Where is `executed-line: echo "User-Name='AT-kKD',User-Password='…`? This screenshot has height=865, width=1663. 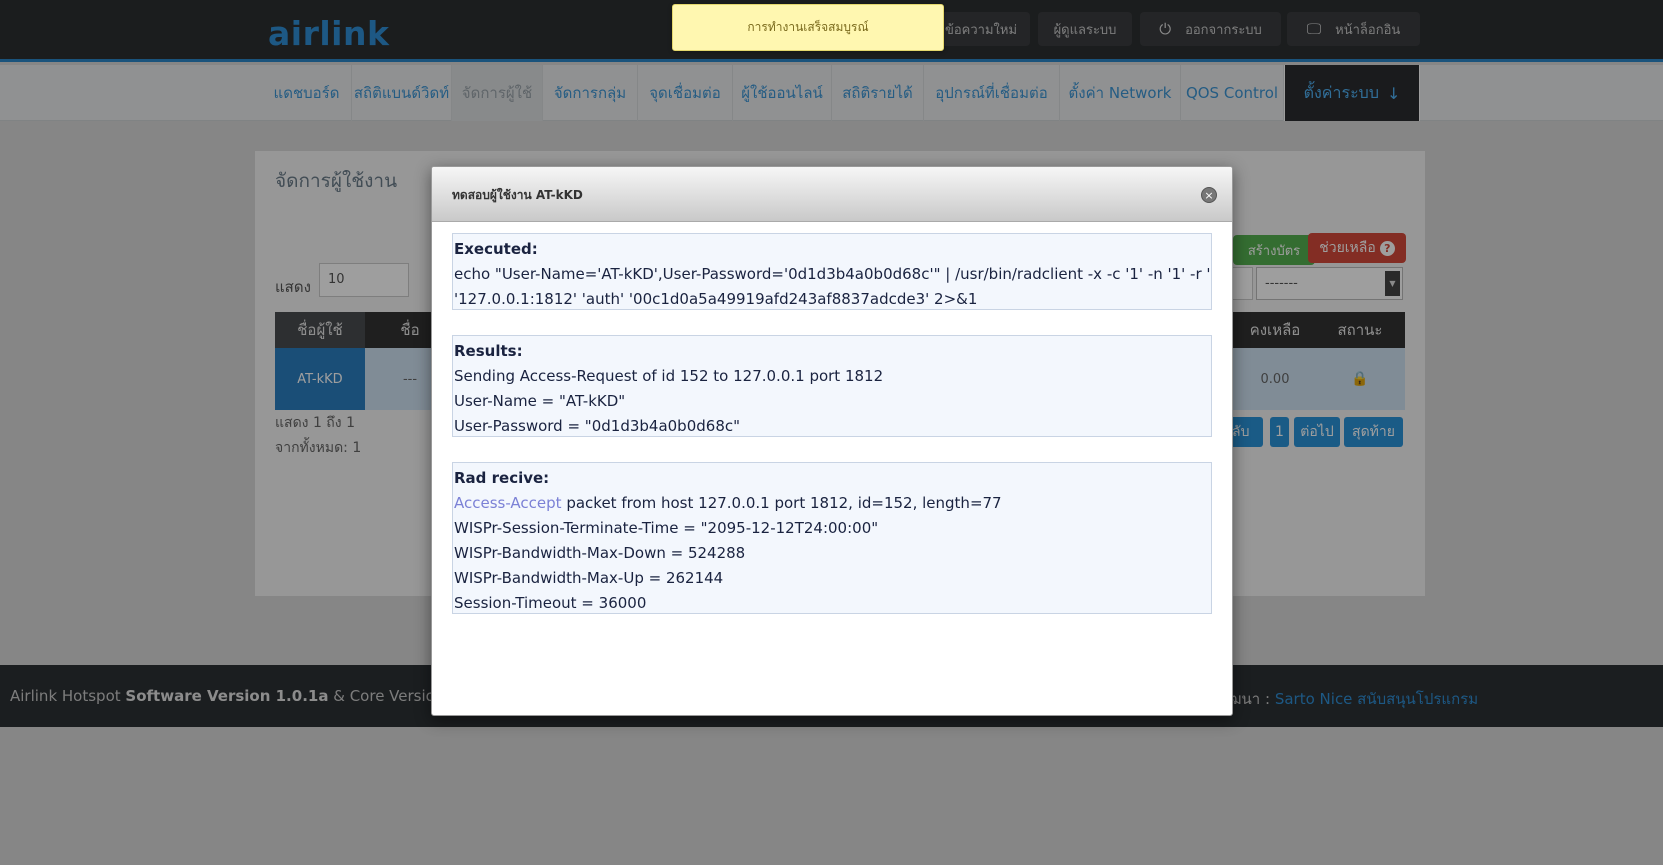 executed-line: echo "User-Name='AT-kKD',User-Password='… is located at coordinates (832, 274).